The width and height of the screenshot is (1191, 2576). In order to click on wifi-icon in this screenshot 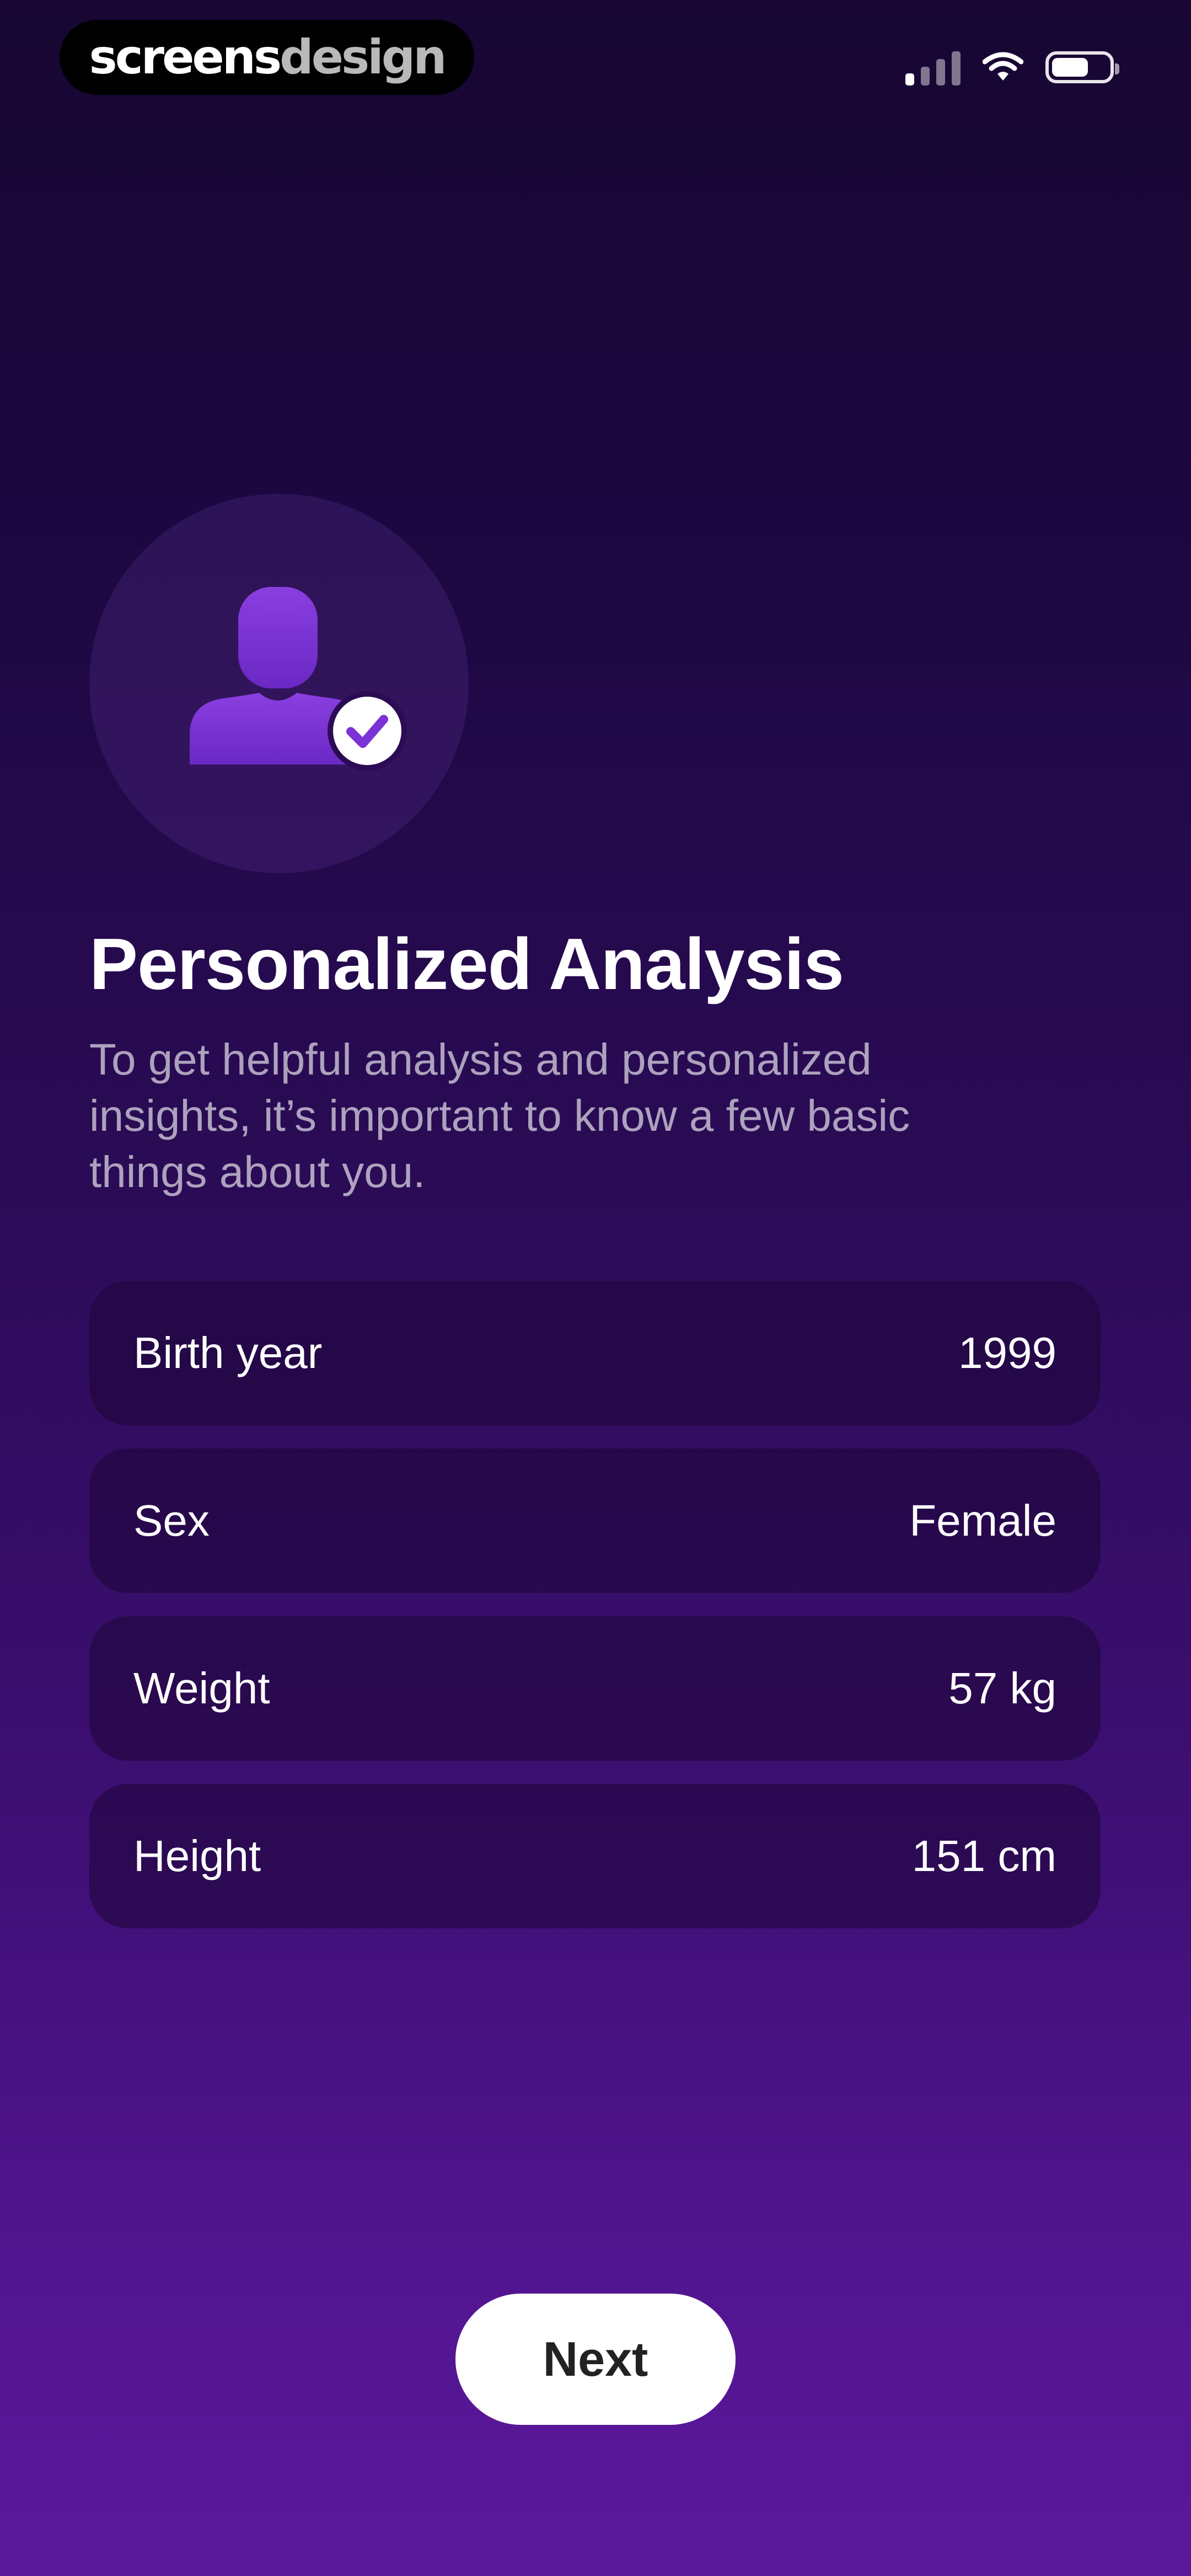, I will do `click(1003, 66)`.